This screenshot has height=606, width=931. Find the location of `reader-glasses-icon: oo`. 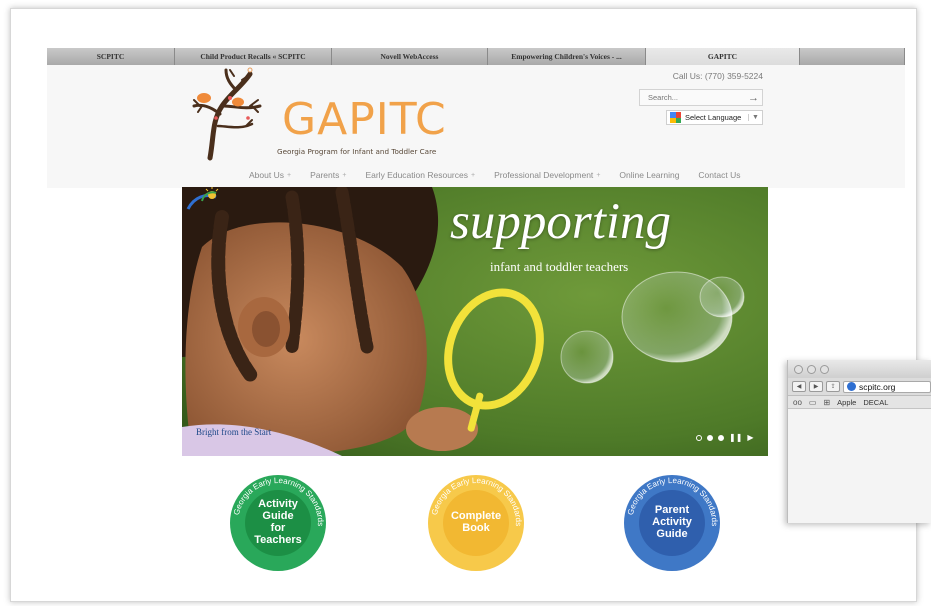

reader-glasses-icon: oo is located at coordinates (797, 402).